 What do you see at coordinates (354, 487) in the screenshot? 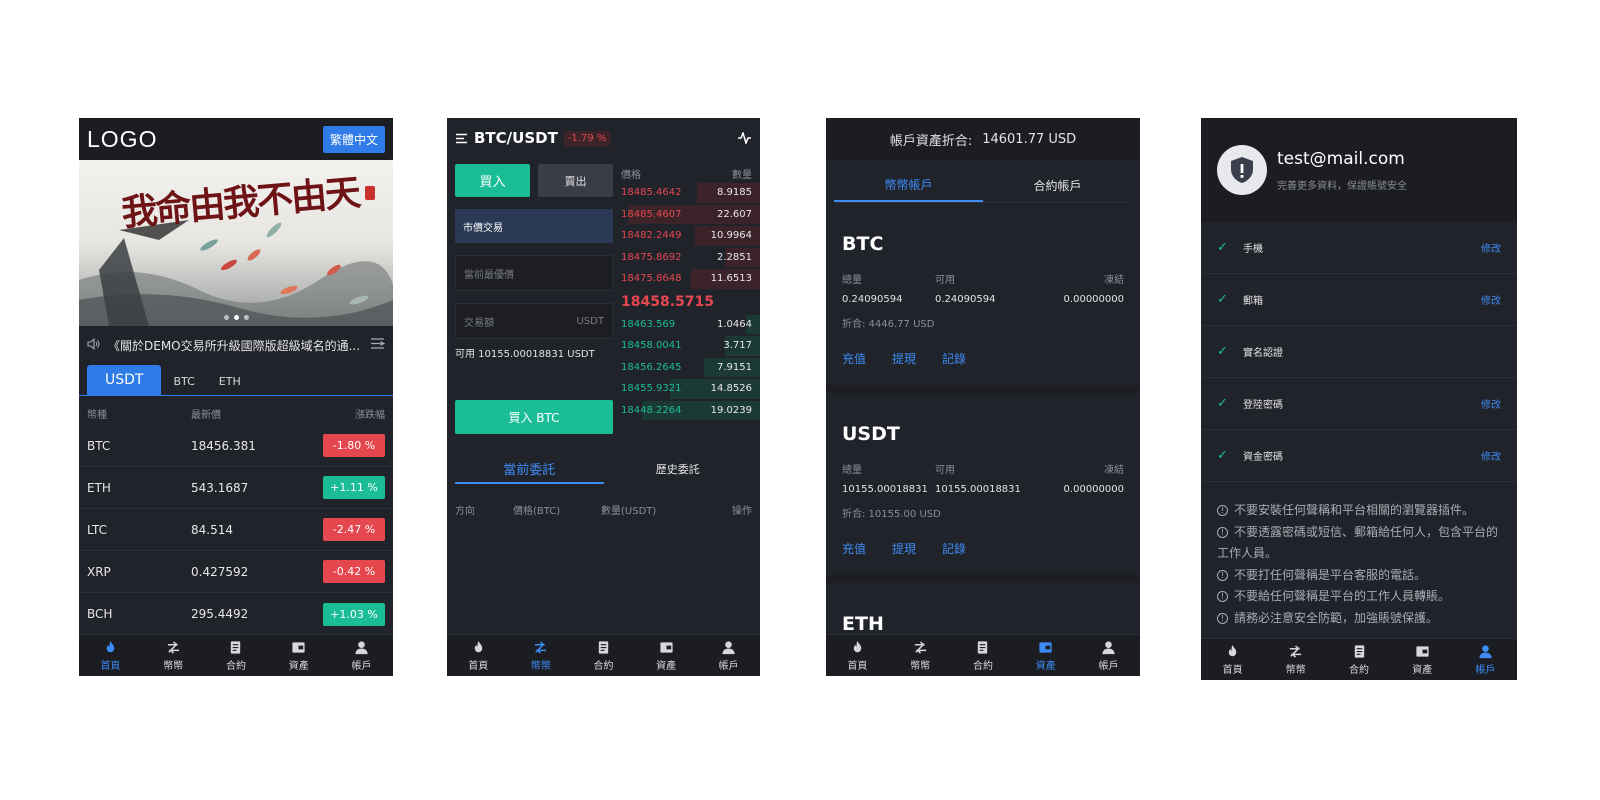
I see `change-badge: +1.11 %` at bounding box center [354, 487].